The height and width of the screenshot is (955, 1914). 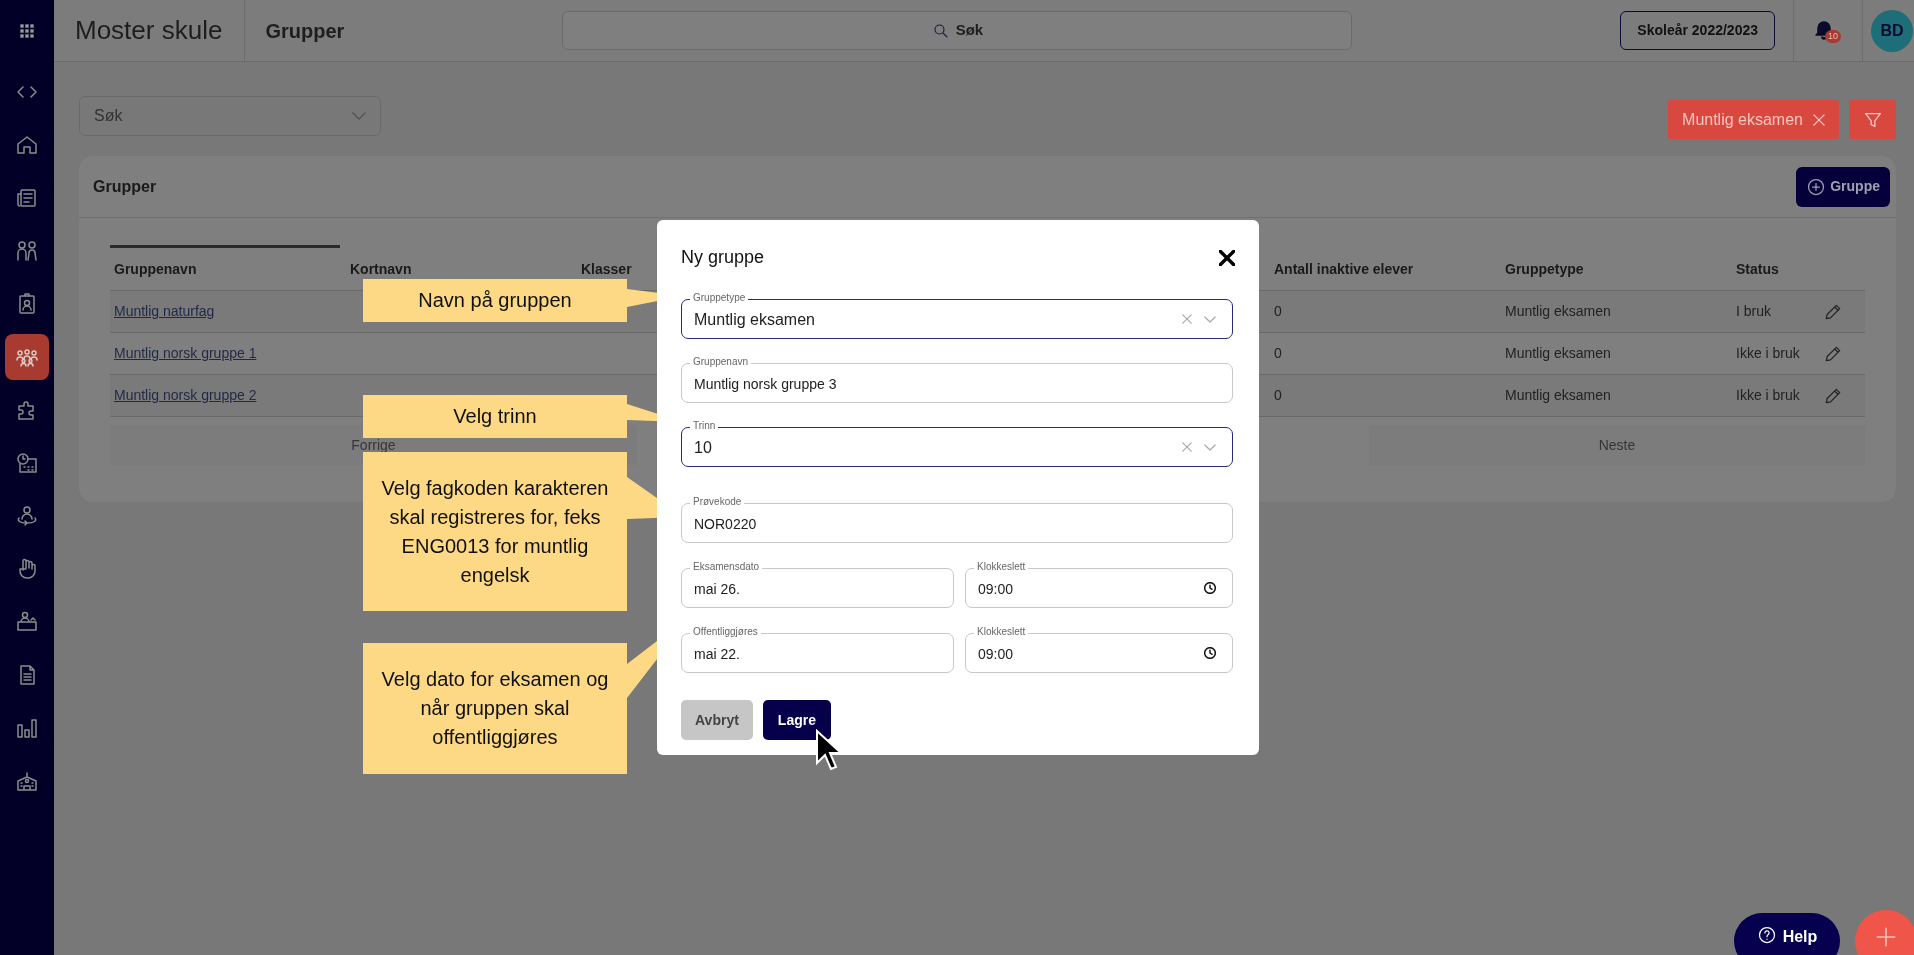 I want to click on people-icon, so click(x=27, y=251).